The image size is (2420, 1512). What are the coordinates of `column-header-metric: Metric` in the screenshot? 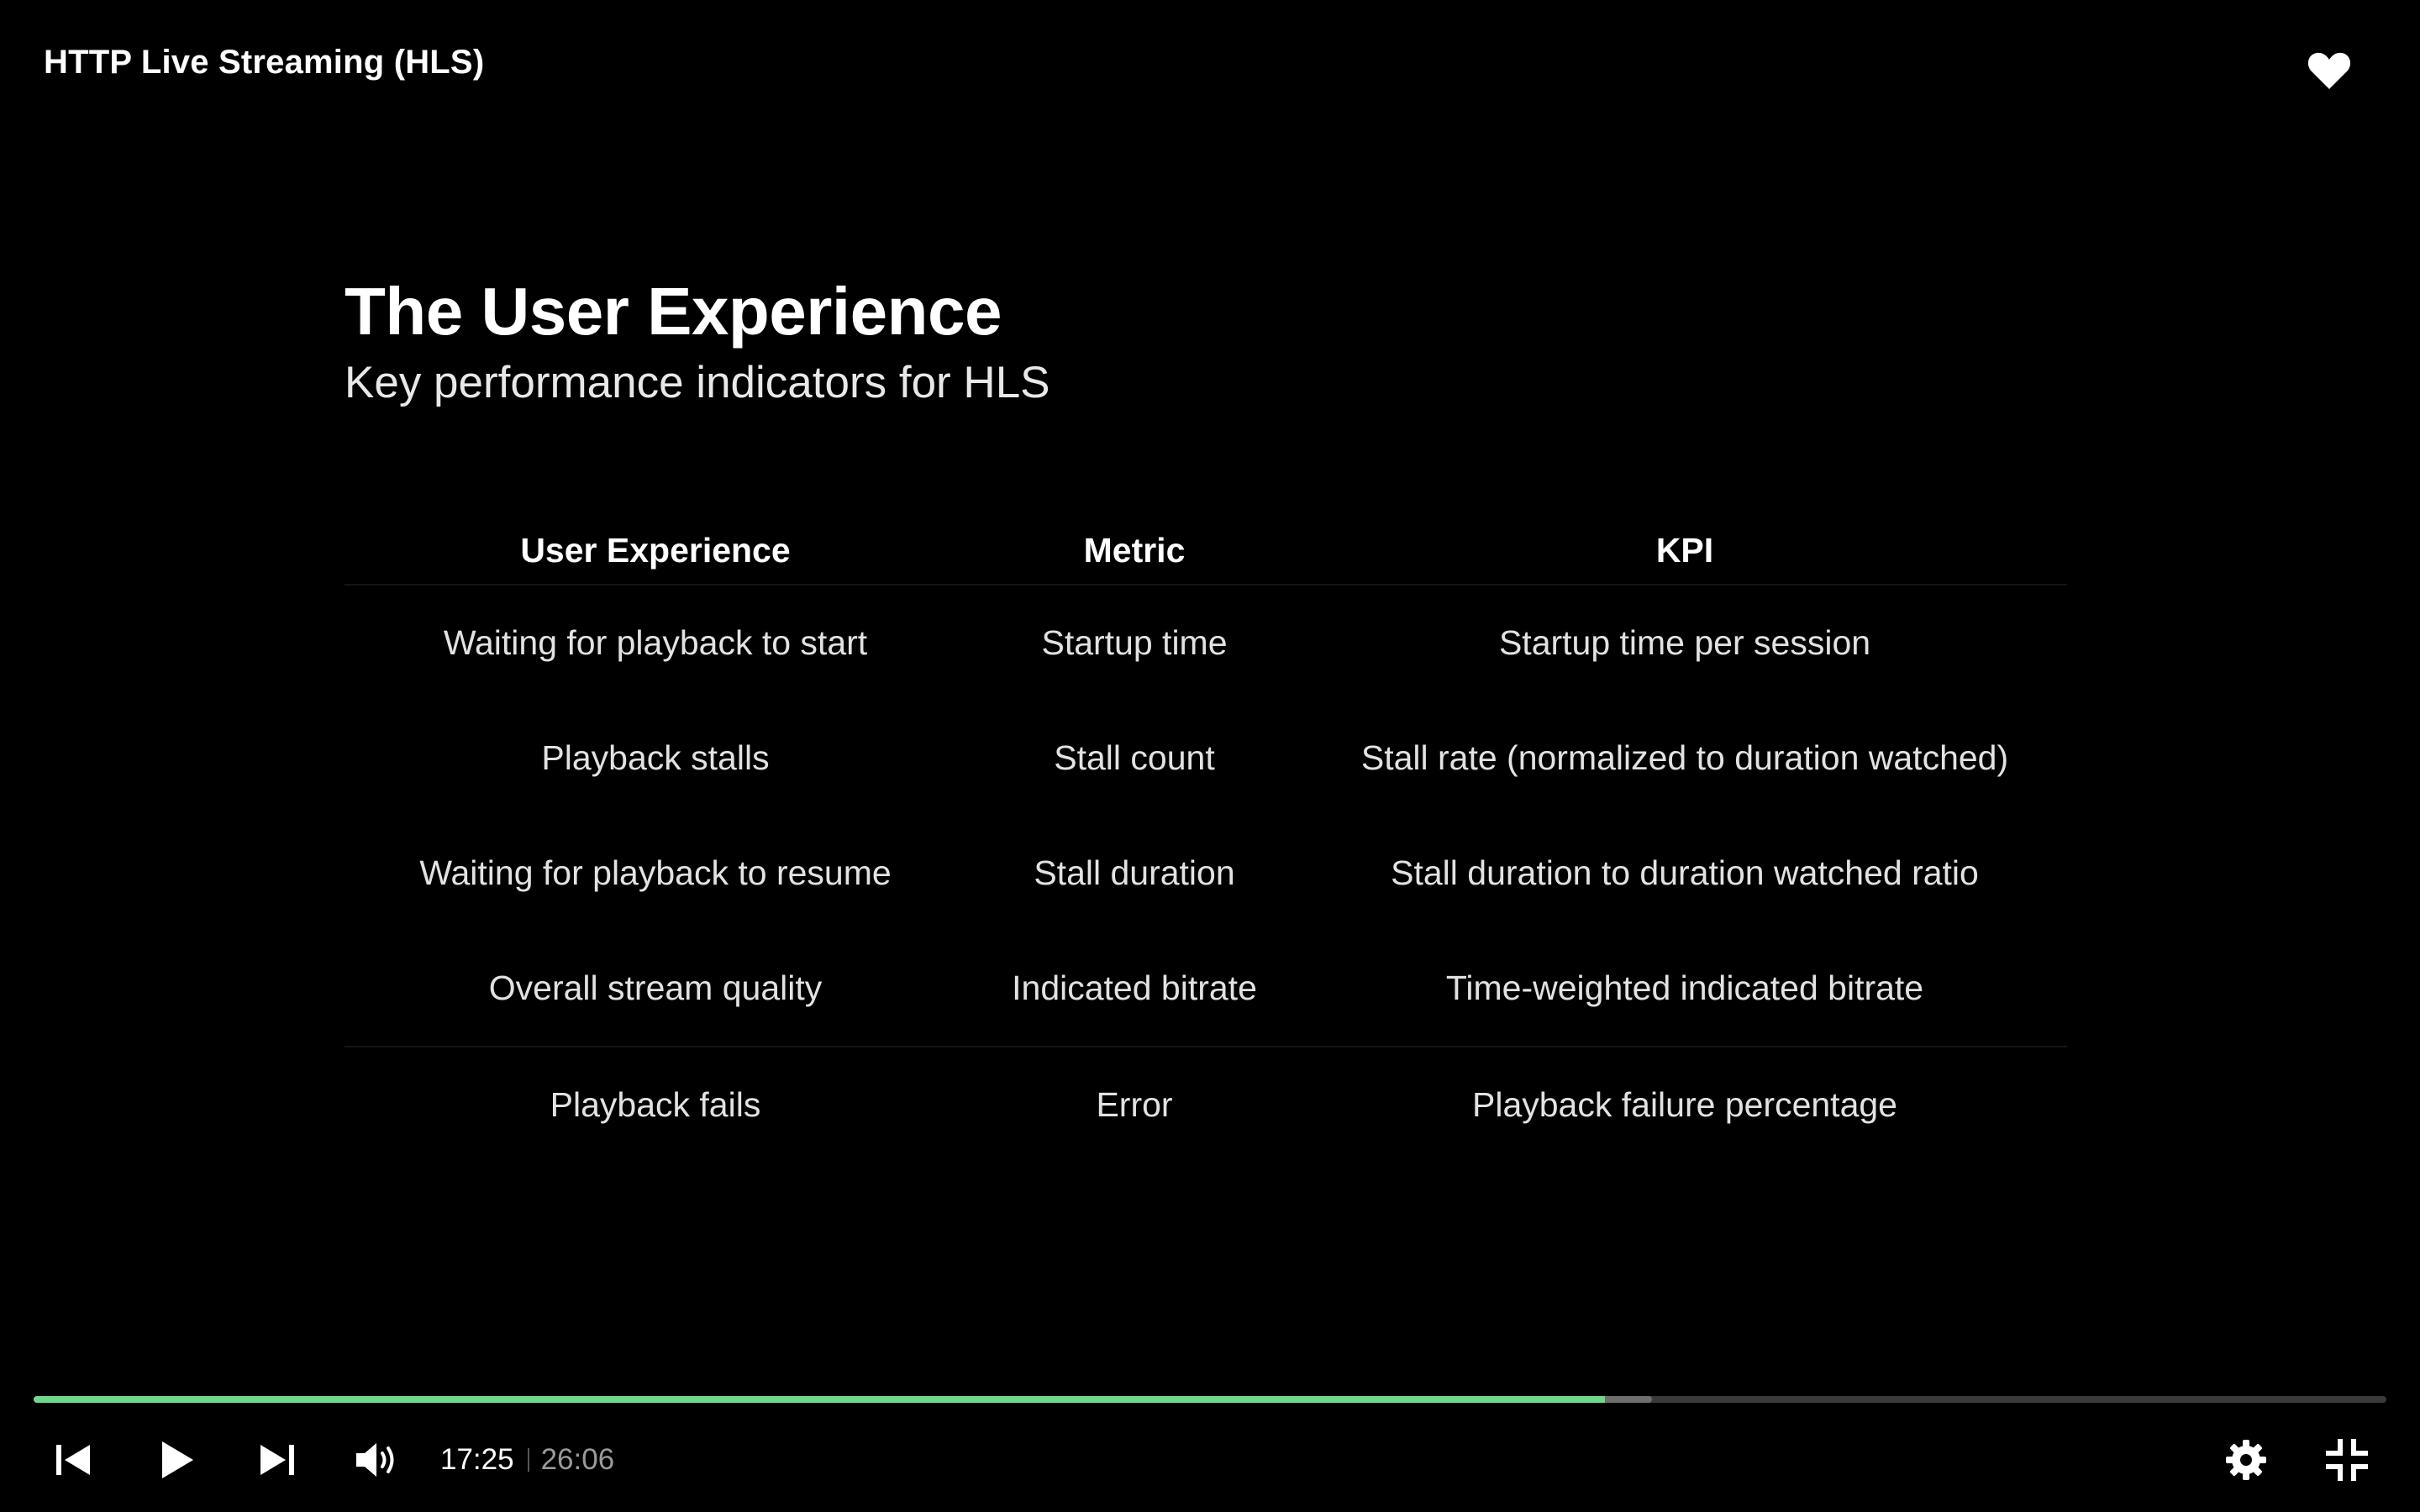 It's located at (1134, 550).